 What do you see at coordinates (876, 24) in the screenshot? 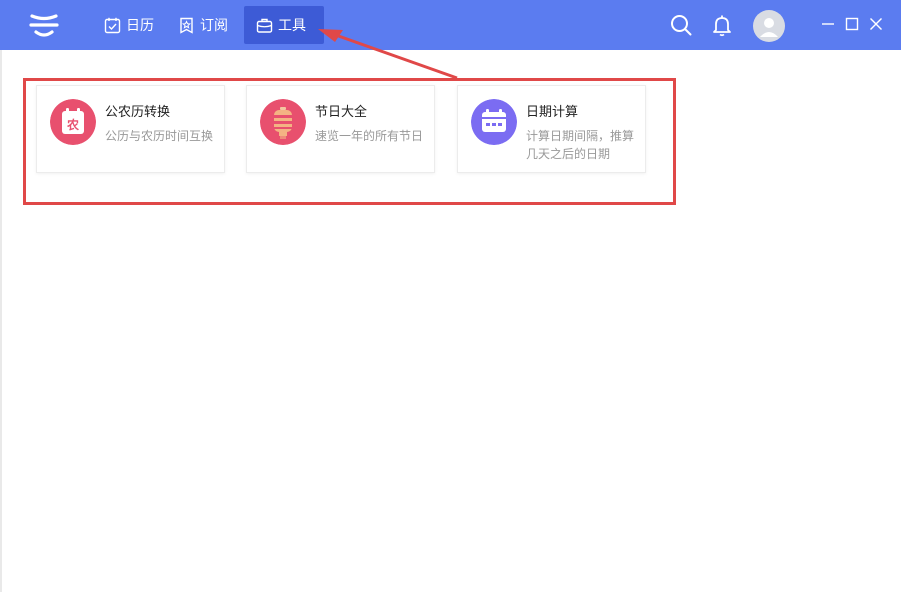
I see `close-icon` at bounding box center [876, 24].